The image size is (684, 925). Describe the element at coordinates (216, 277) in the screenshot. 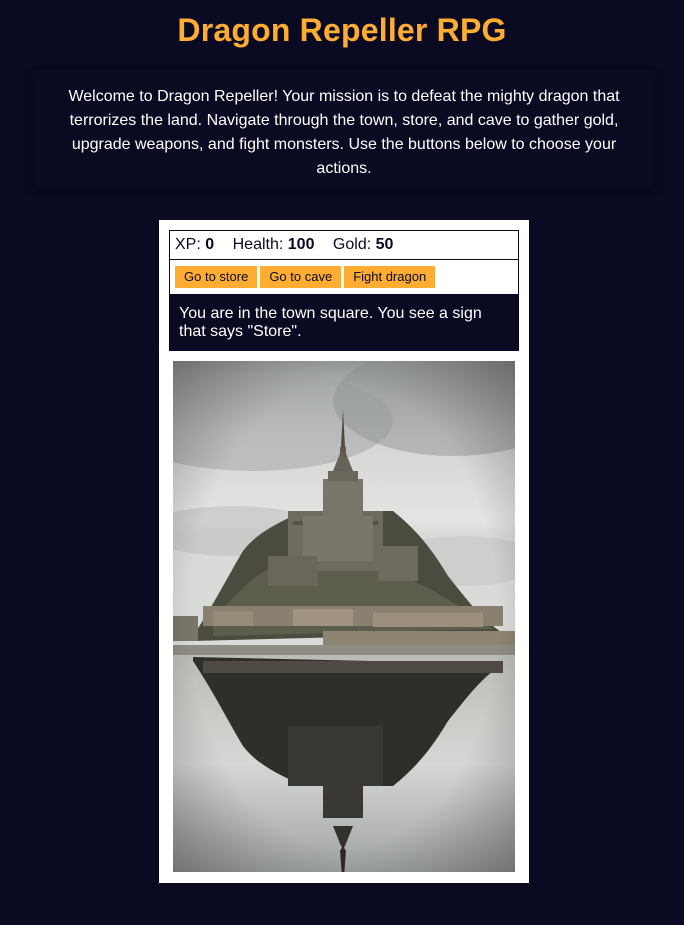

I see `go-to-store-button: Go to store` at that location.